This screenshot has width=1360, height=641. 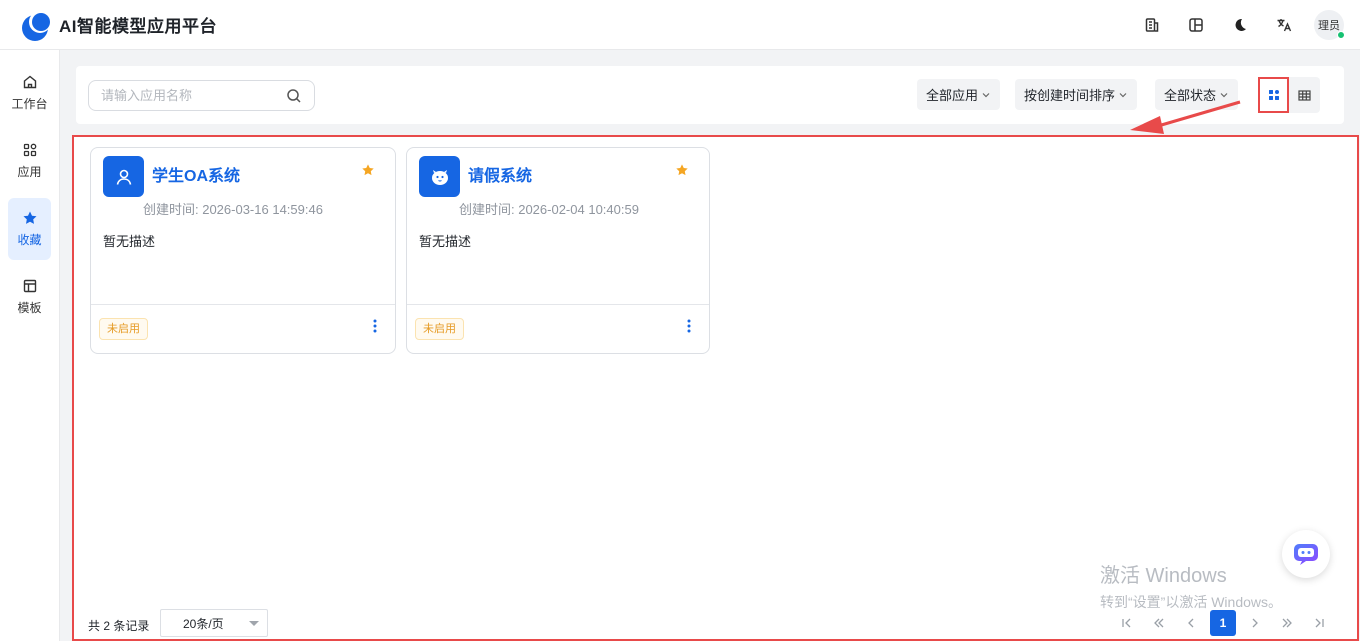 What do you see at coordinates (558, 250) in the screenshot?
I see `app-card: 请假系统 创建时间: 2026-02-04 10:40:59 暂无描述 未启用` at bounding box center [558, 250].